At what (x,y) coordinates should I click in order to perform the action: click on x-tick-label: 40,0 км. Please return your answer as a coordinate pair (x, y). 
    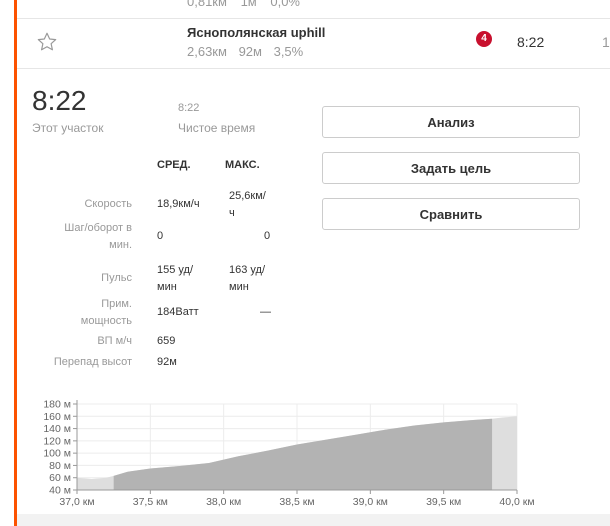
    Looking at the image, I should click on (516, 502).